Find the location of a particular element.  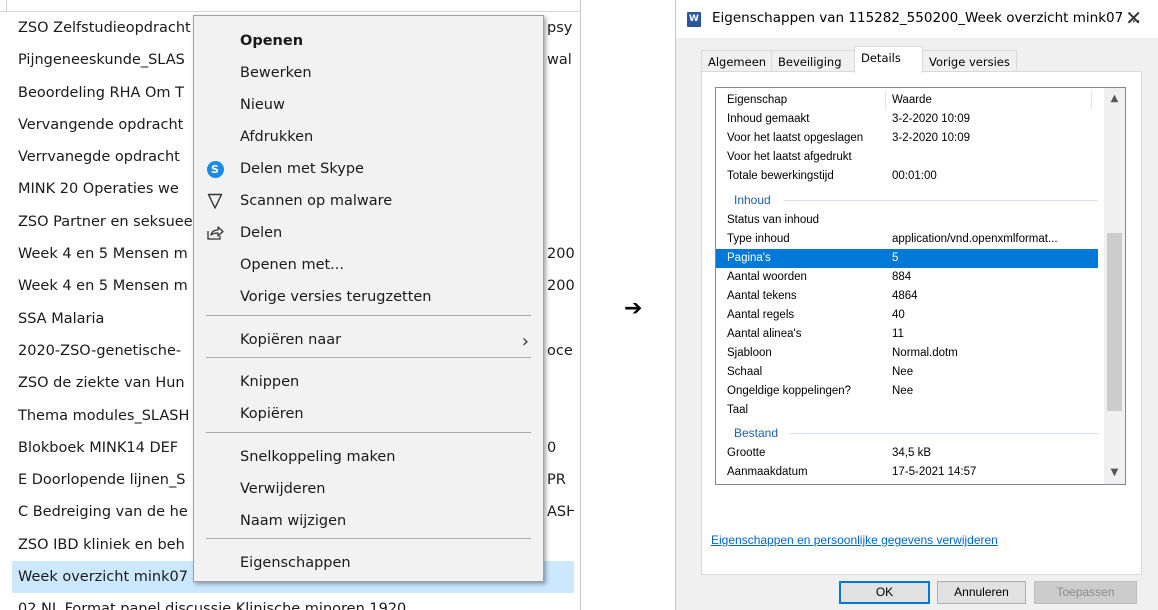

menu-item-label: Afdrukken is located at coordinates (277, 137).